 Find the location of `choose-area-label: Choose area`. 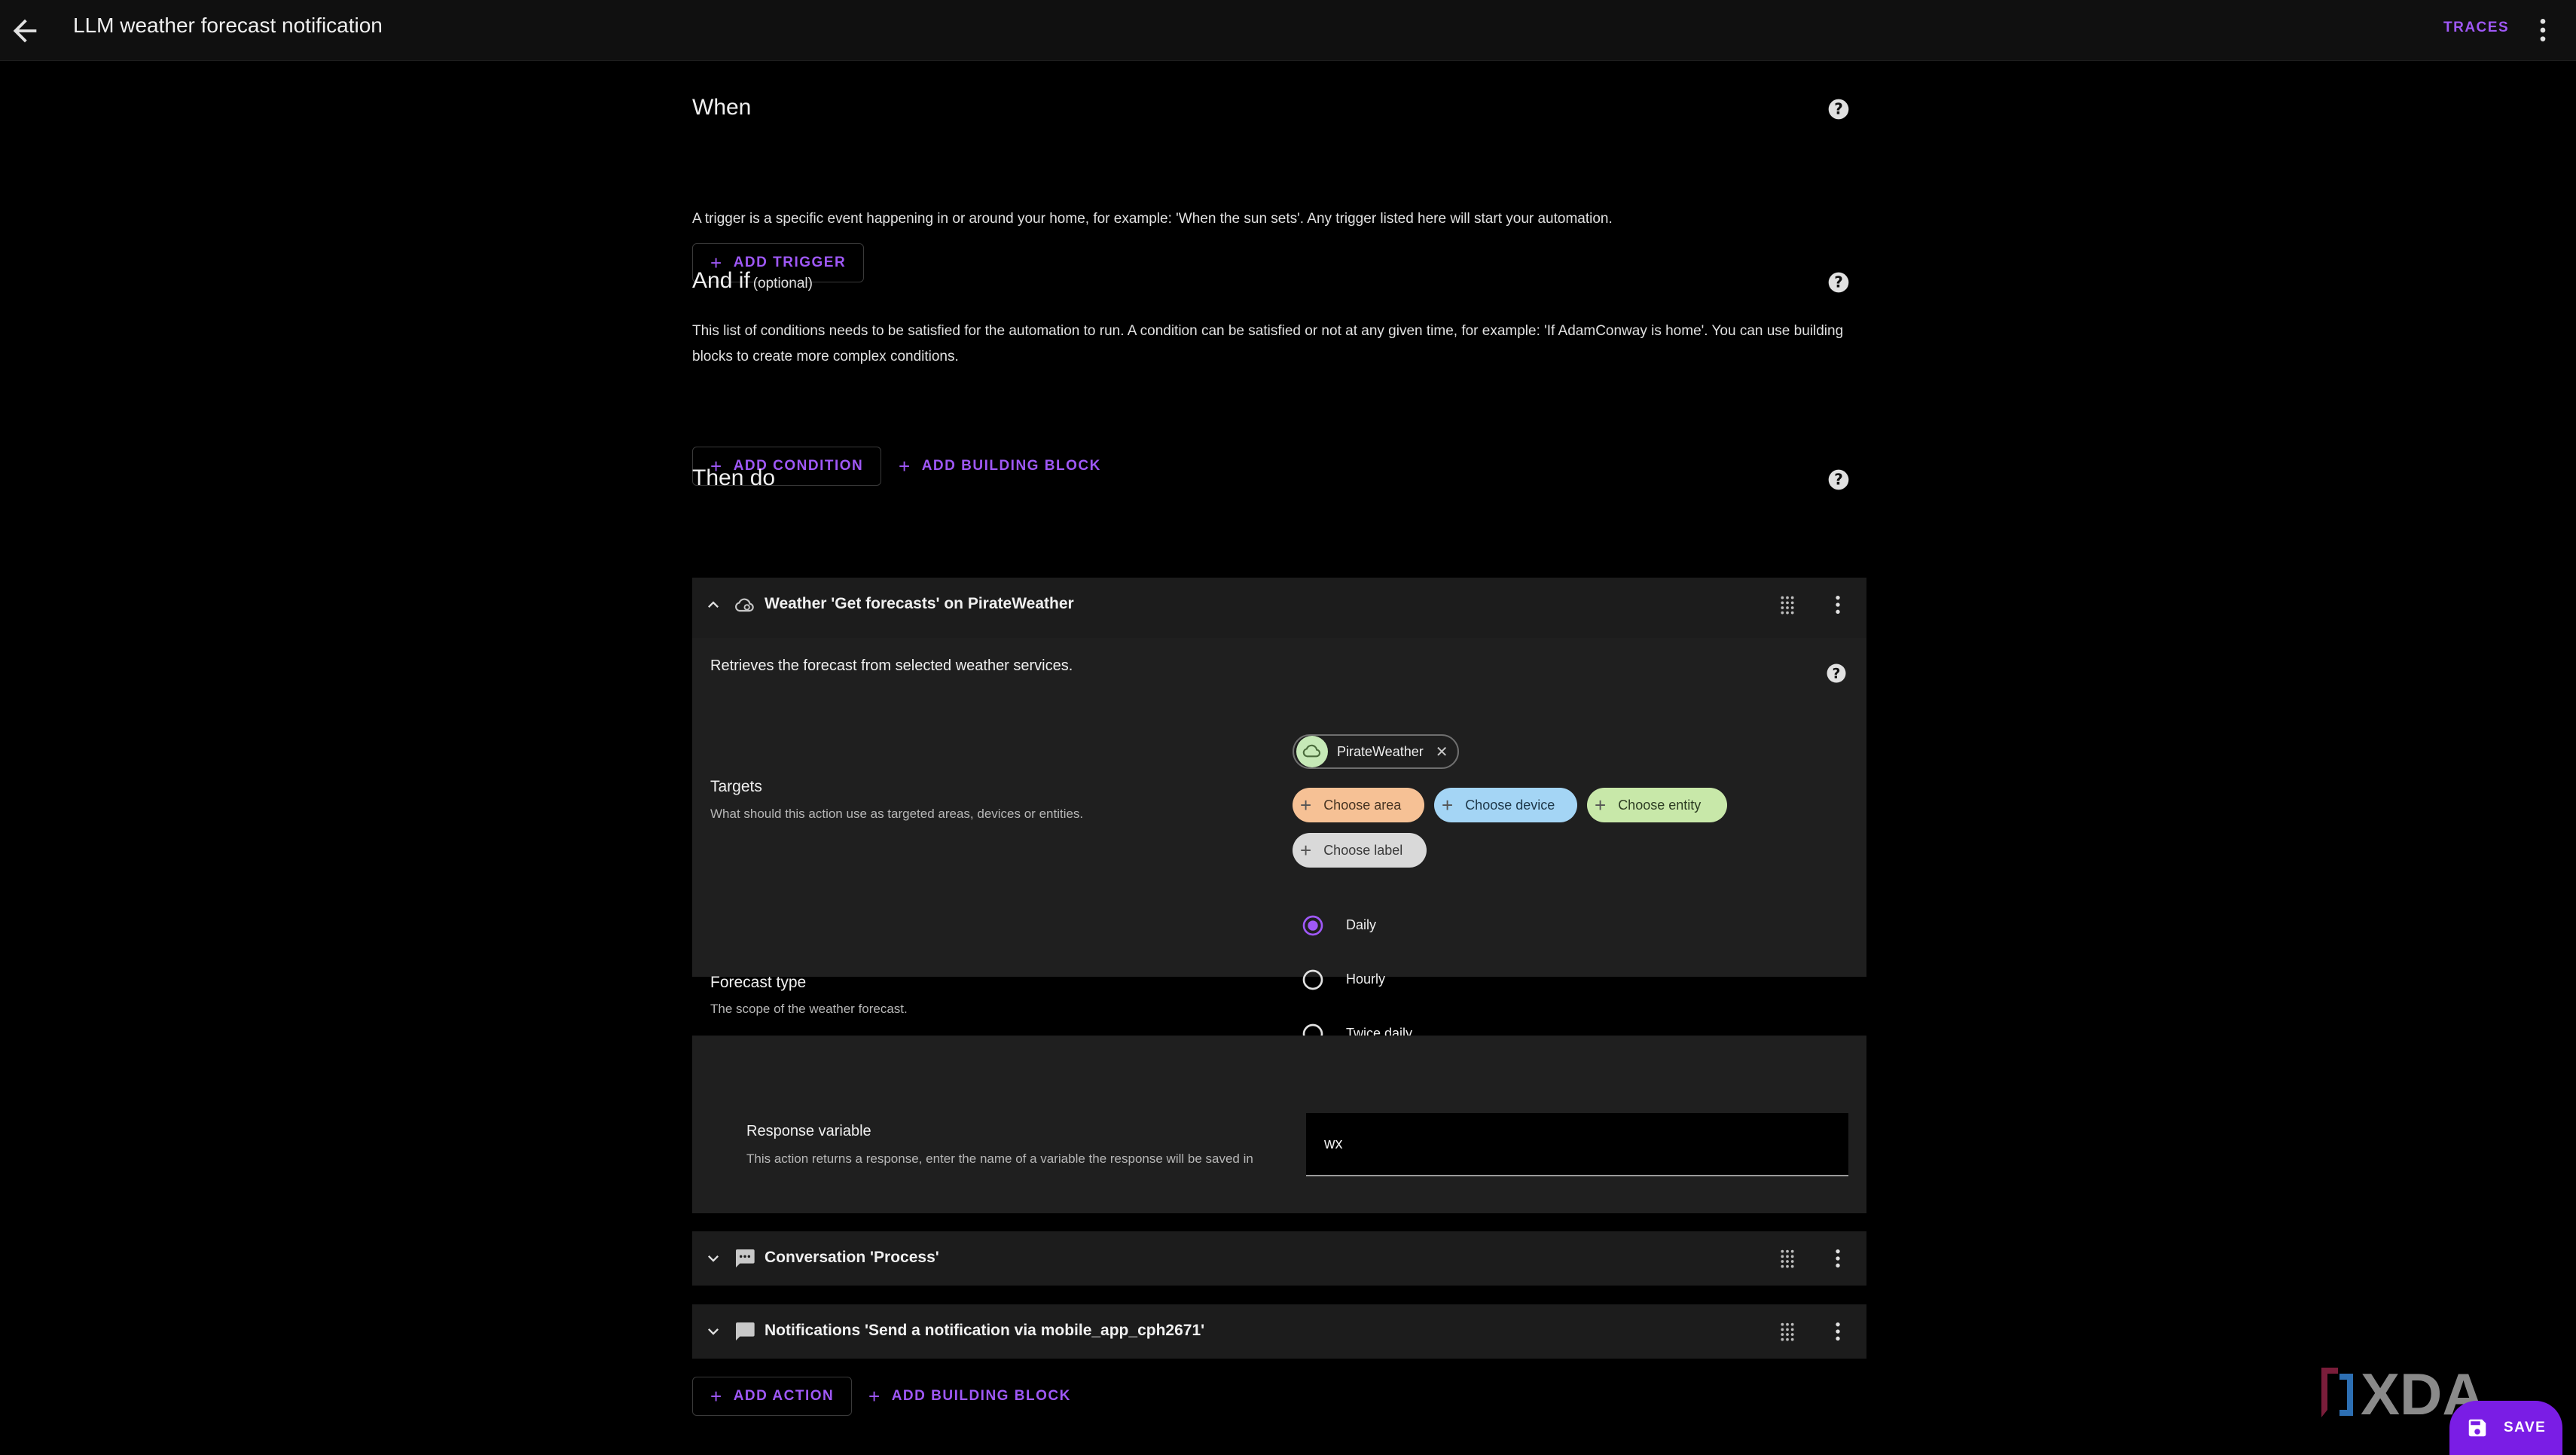

choose-area-label: Choose area is located at coordinates (1363, 805).